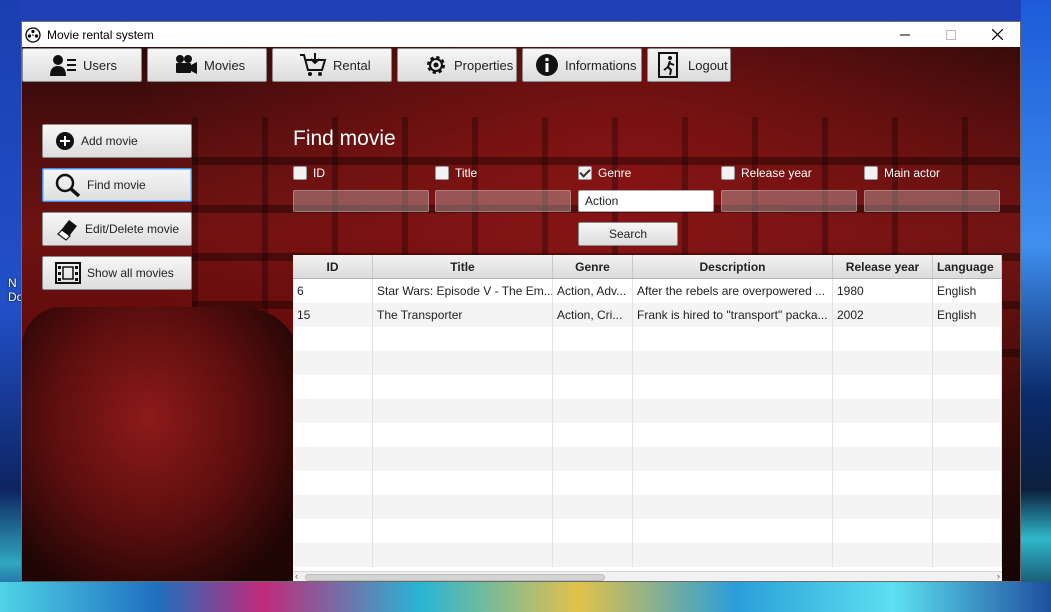 This screenshot has width=1051, height=612. Describe the element at coordinates (333, 266) in the screenshot. I see `column-header-id: ID` at that location.